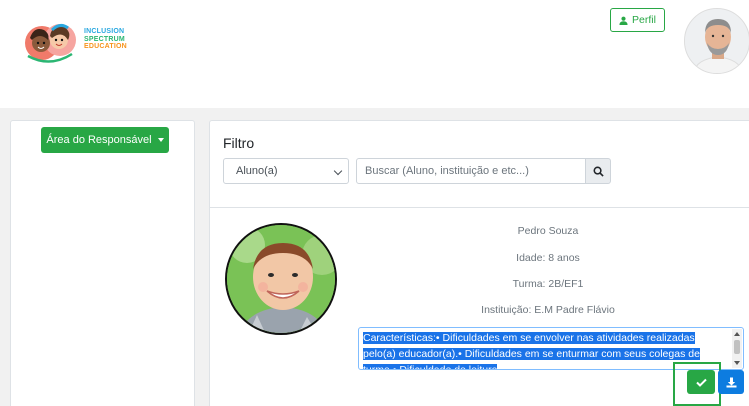 The image size is (749, 406). Describe the element at coordinates (257, 171) in the screenshot. I see `filter-select-value: Aluno(a)` at that location.